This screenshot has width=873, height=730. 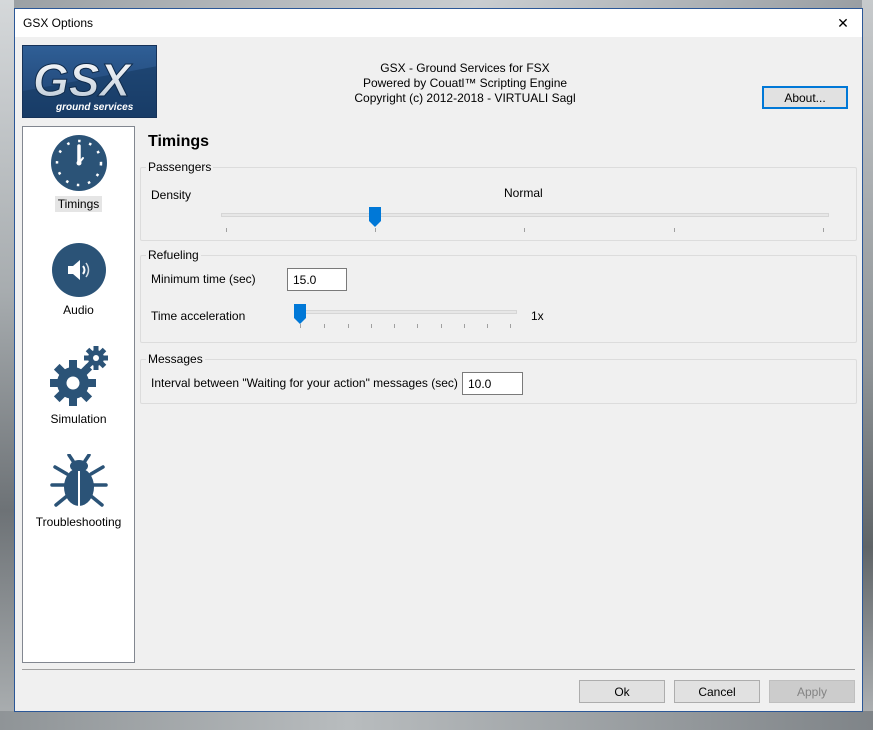 I want to click on time-acceleration-slider-track, so click(x=405, y=312).